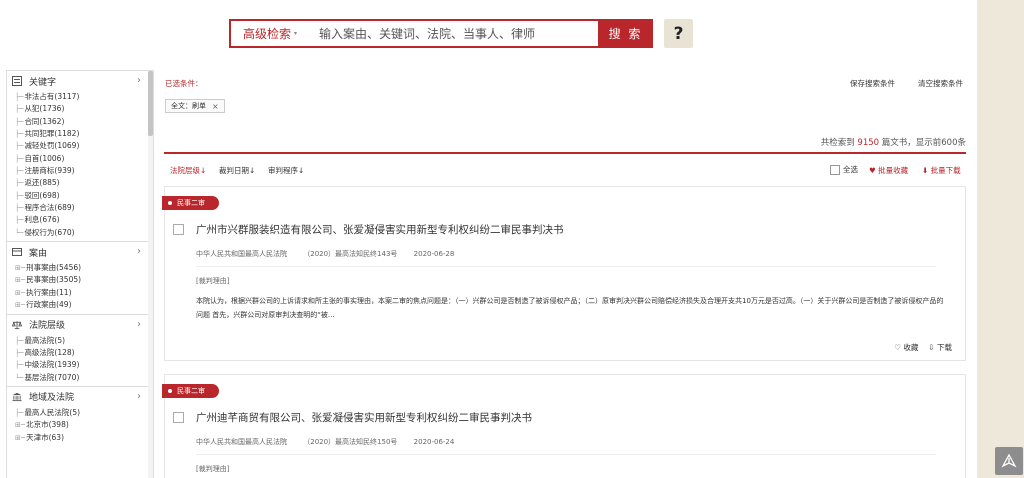 The width and height of the screenshot is (1024, 478). Describe the element at coordinates (350, 442) in the screenshot. I see `case-number: （2020）最高法知民终150号` at that location.